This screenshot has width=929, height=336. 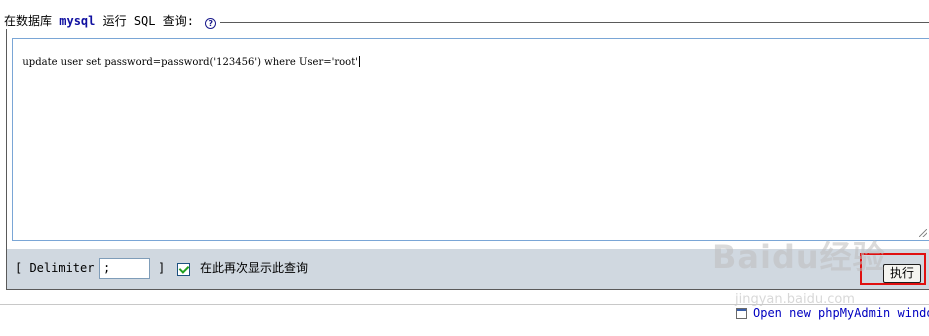 I want to click on new-window-icon, so click(x=741, y=313).